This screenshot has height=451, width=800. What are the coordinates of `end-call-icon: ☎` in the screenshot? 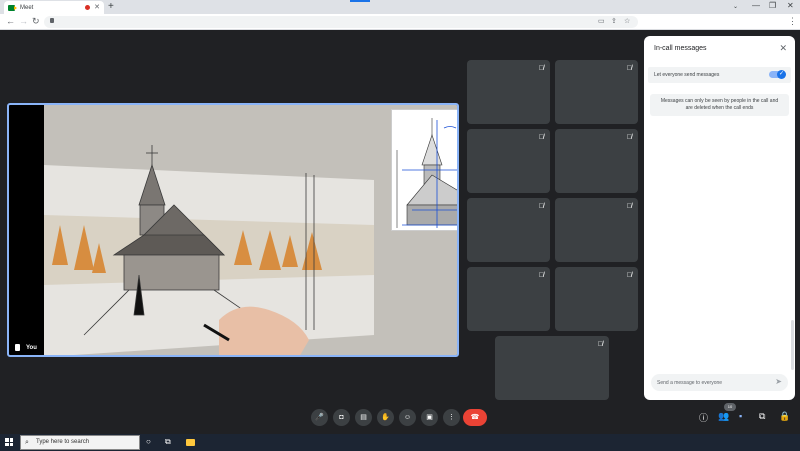 It's located at (475, 417).